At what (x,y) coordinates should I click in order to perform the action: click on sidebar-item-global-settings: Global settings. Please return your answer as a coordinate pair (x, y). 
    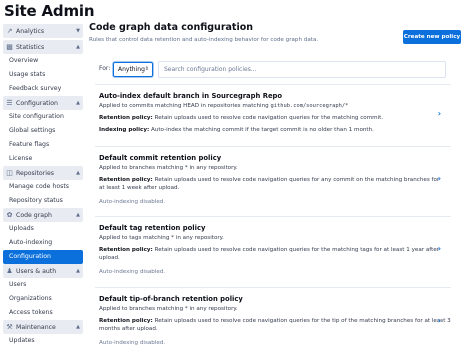
    Looking at the image, I should click on (43, 131).